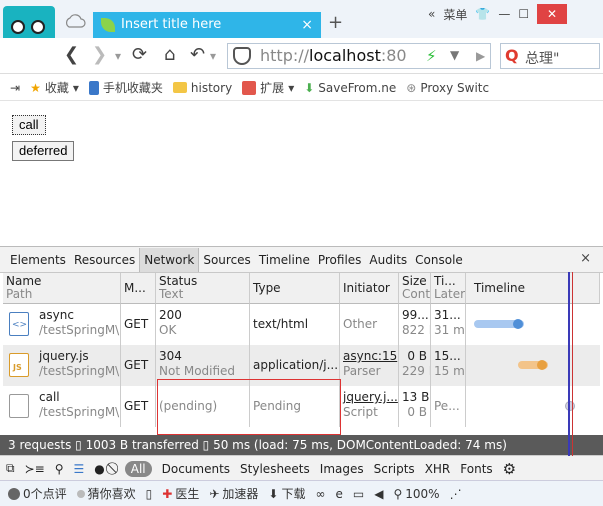 This screenshot has width=603, height=506. Describe the element at coordinates (275, 469) in the screenshot. I see `filter-stylesheets: Stylesheets` at that location.